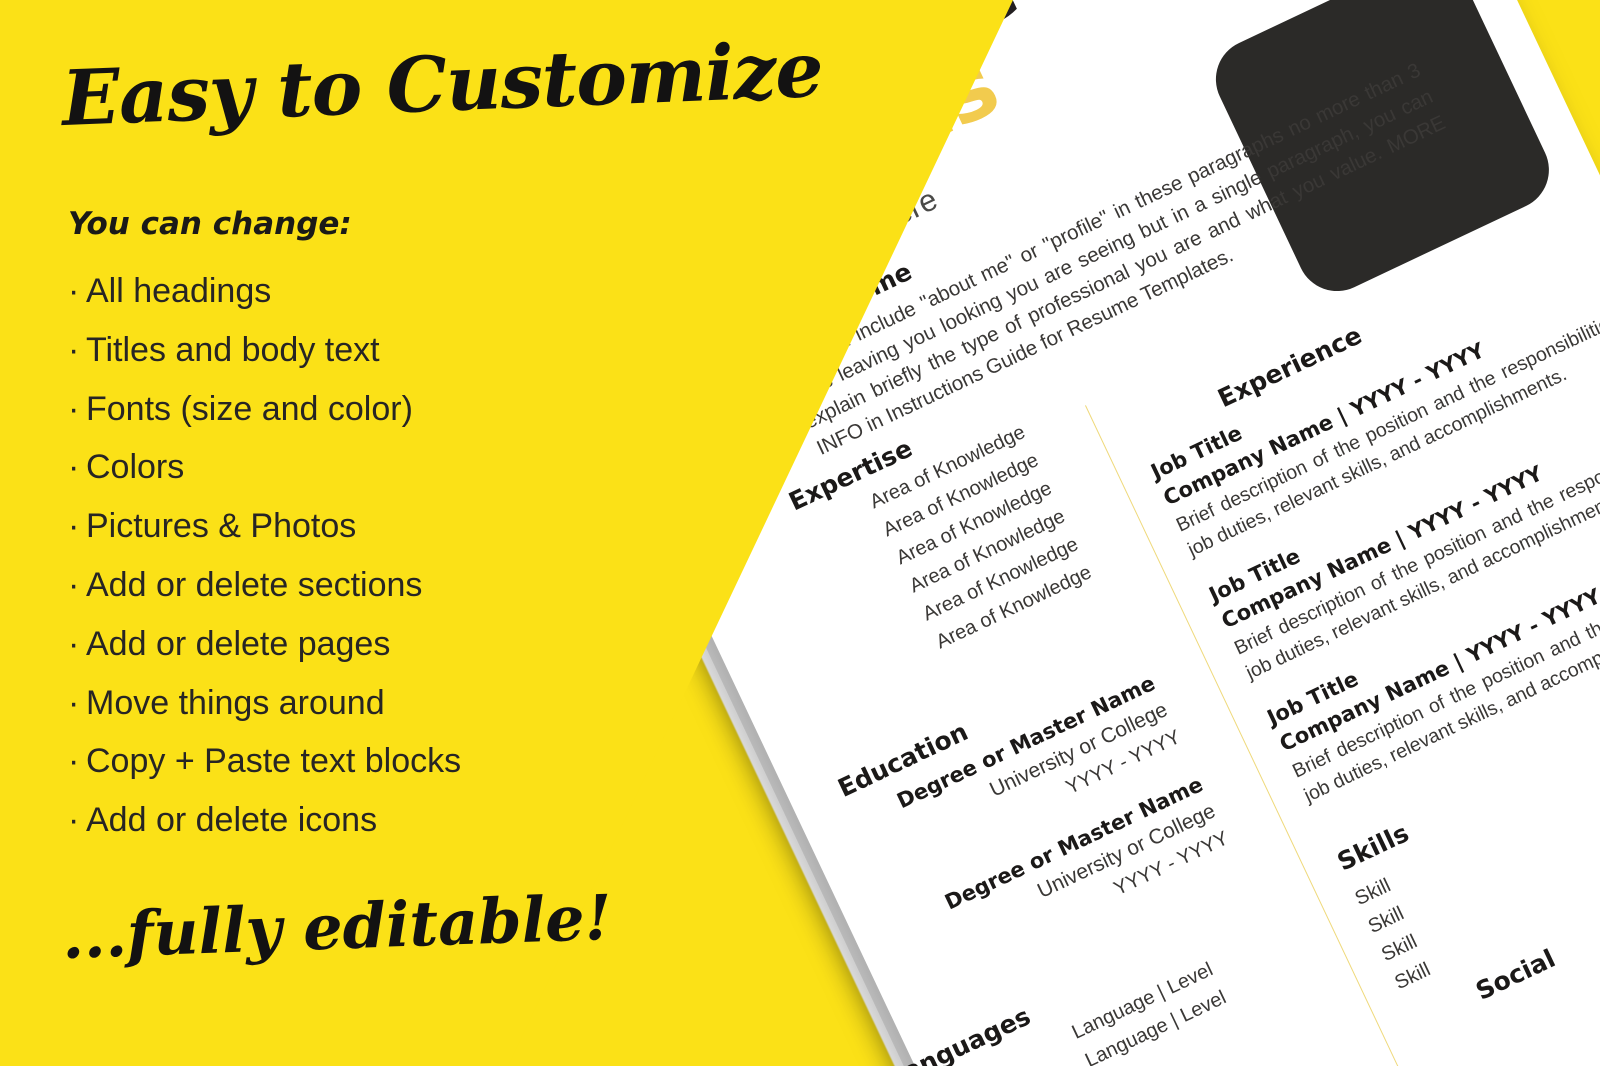  What do you see at coordinates (235, 702) in the screenshot?
I see `promo-list-item-label: Move things around` at bounding box center [235, 702].